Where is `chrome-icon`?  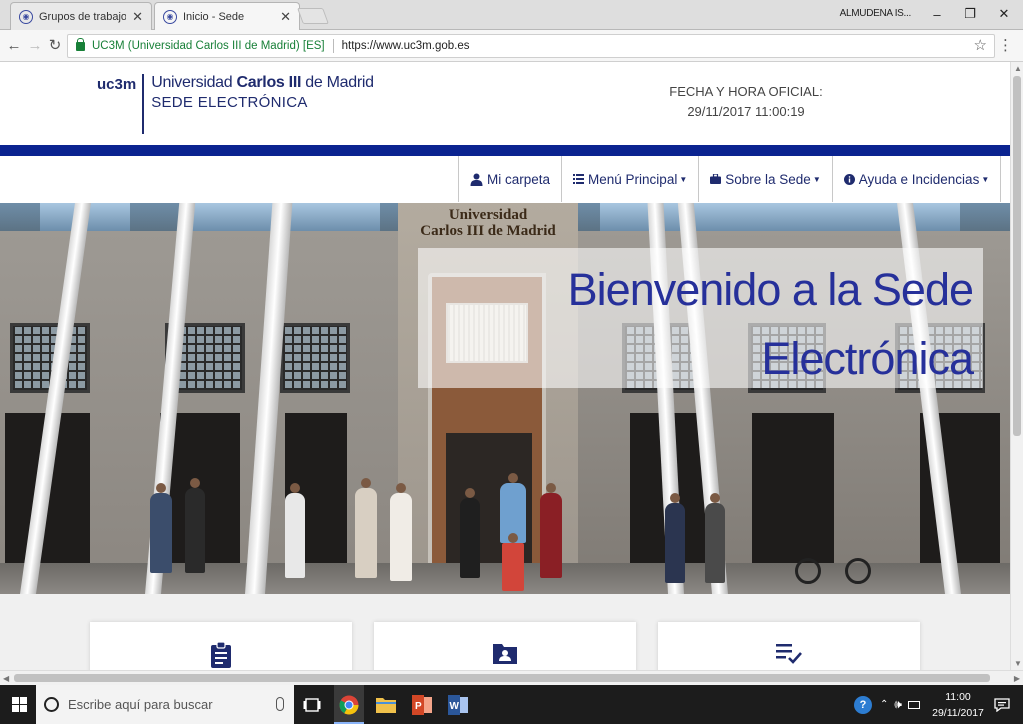
chrome-icon is located at coordinates (349, 704).